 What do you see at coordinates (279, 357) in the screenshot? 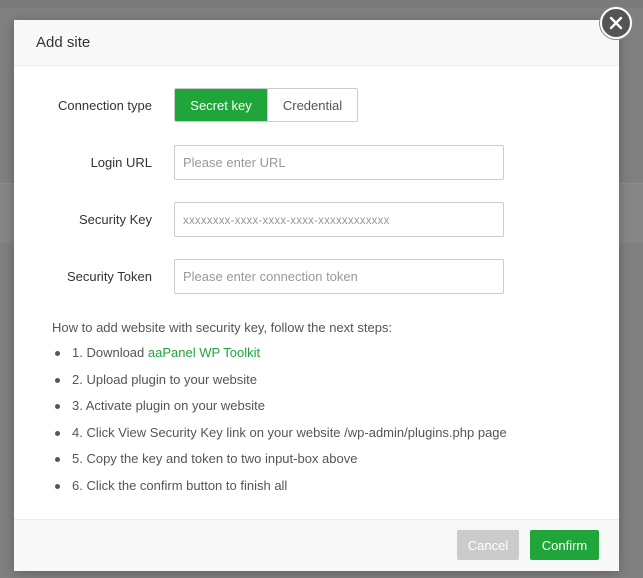
I see `step-item: 1. Download aaPanel WP Toolkit` at bounding box center [279, 357].